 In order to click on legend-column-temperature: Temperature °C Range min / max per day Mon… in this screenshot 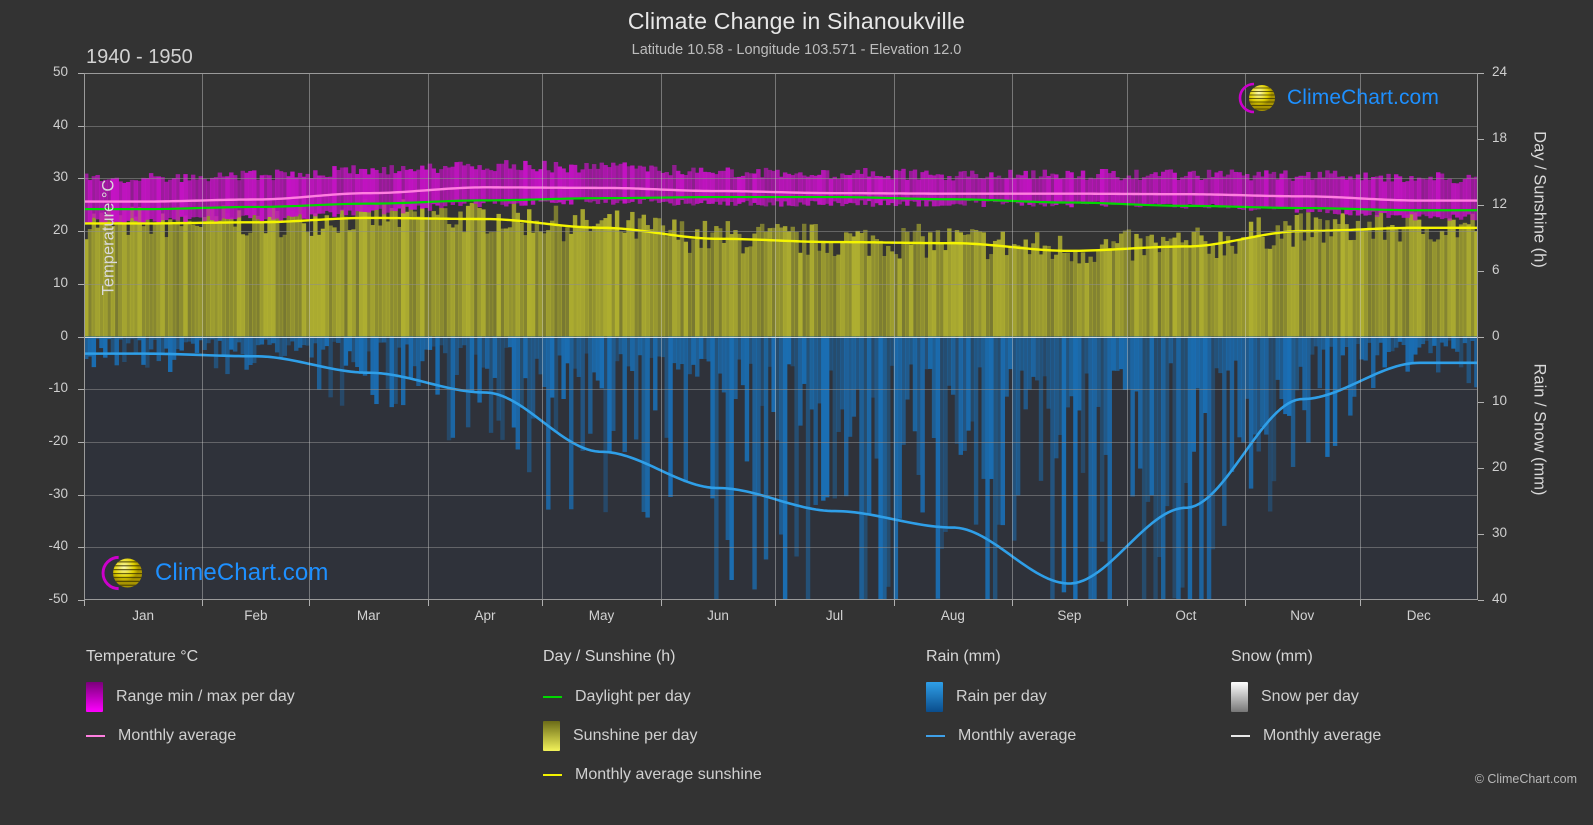, I will do `click(190, 704)`.